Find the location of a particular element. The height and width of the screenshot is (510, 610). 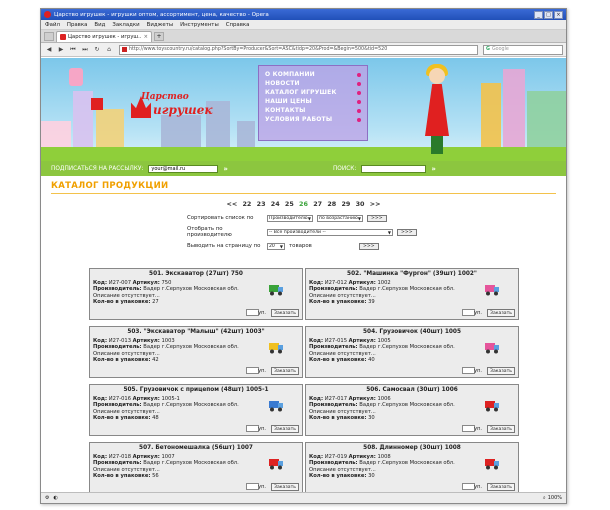

sort-label: Сортировать список по is located at coordinates (220, 218).